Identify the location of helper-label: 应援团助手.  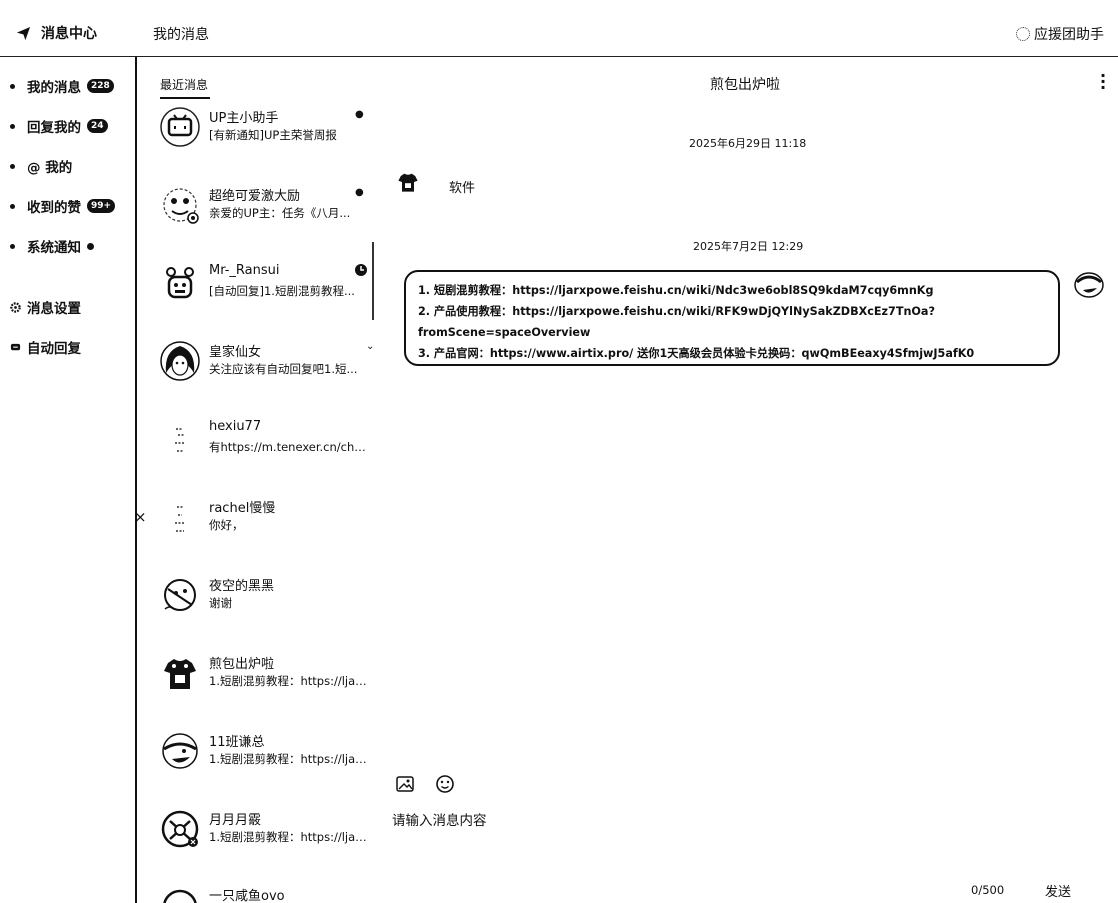
(1069, 35).